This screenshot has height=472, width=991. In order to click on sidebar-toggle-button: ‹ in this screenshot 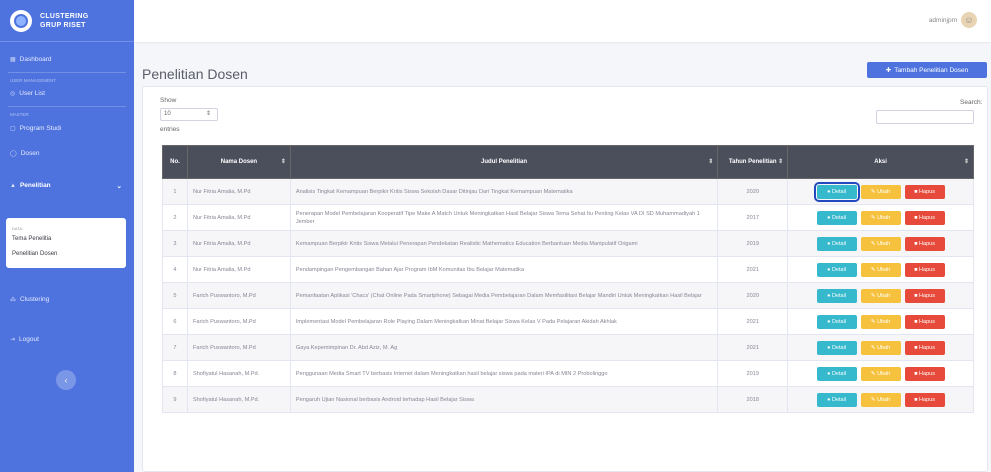, I will do `click(66, 380)`.